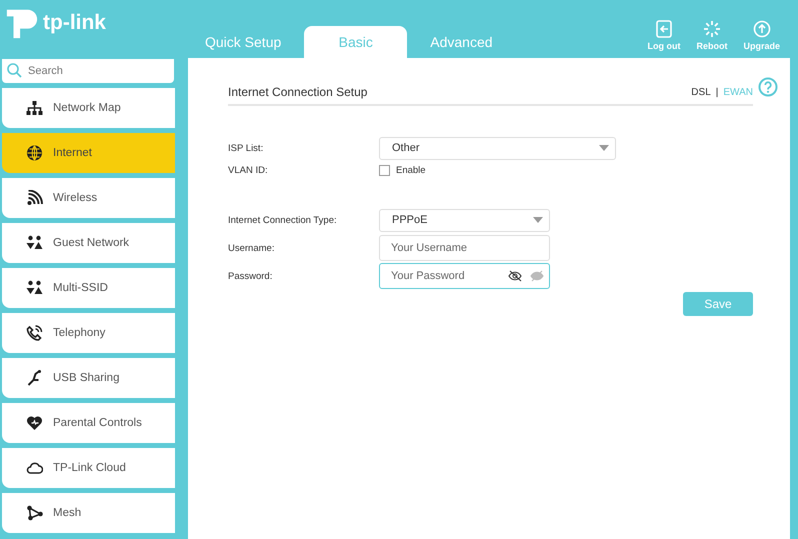  What do you see at coordinates (88, 423) in the screenshot?
I see `sidebar-item: Parental Controls` at bounding box center [88, 423].